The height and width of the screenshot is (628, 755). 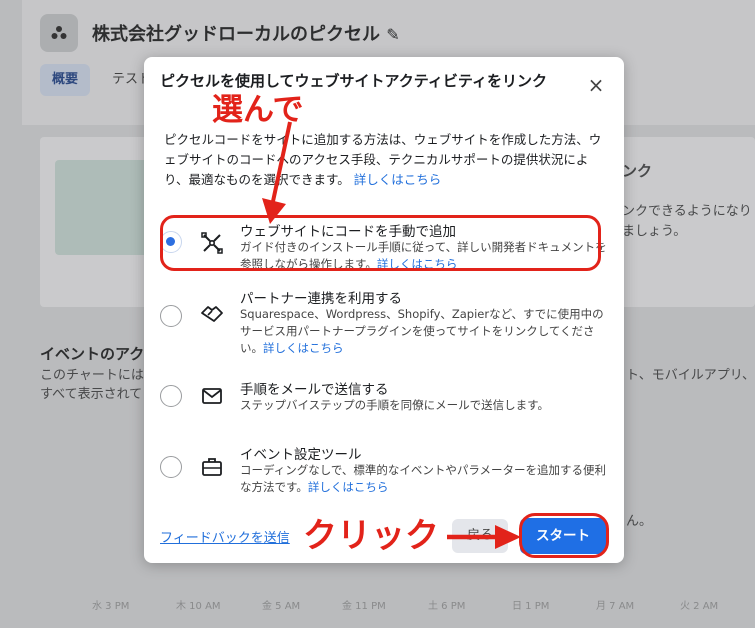 What do you see at coordinates (484, 537) in the screenshot?
I see `annotation-arrow-right-icon` at bounding box center [484, 537].